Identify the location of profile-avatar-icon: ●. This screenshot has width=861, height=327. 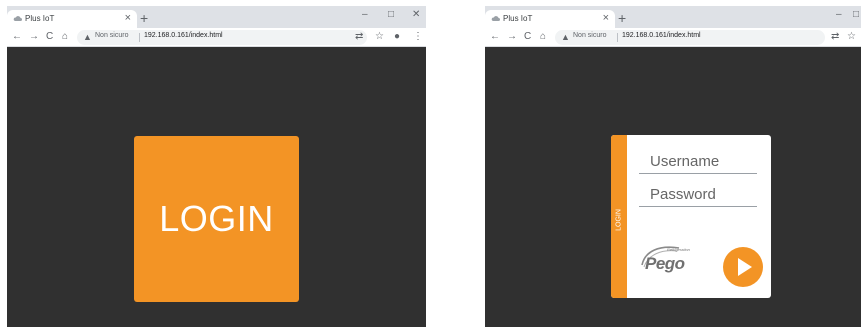
(397, 37).